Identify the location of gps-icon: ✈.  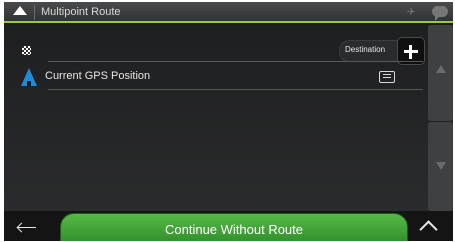
(411, 12).